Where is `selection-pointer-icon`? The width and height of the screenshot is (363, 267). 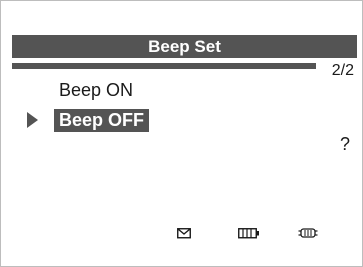 selection-pointer-icon is located at coordinates (32, 120).